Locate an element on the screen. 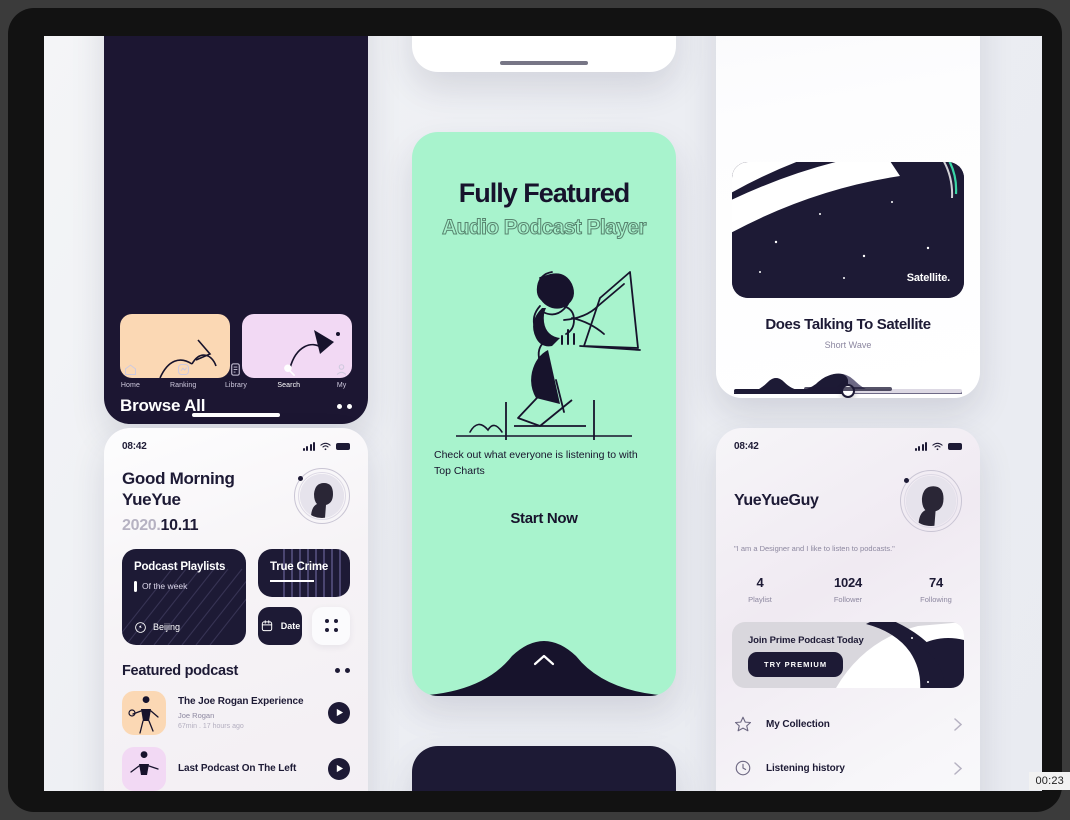 Image resolution: width=1070 pixels, height=820 pixels. greeting-block: Good Morning YueYue 2020.10.11 is located at coordinates (236, 493).